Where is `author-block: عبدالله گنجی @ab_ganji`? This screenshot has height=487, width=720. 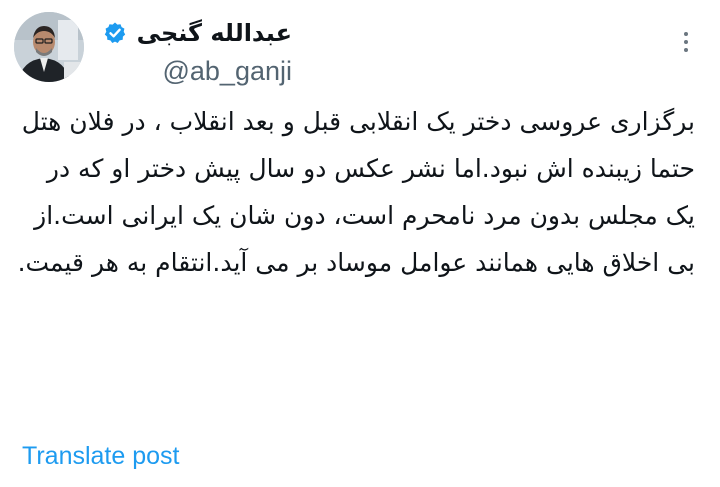 author-block: عبدالله گنجی @ab_ganji is located at coordinates (197, 48).